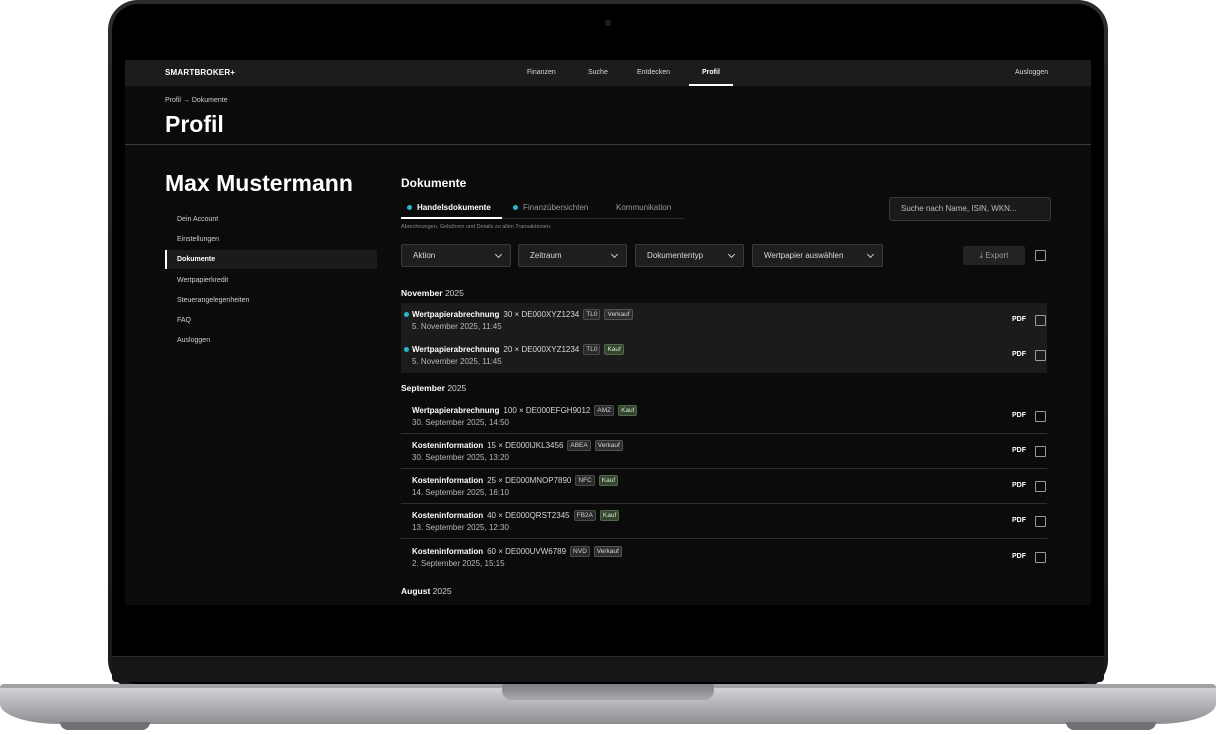 This screenshot has width=1216, height=735. Describe the element at coordinates (994, 255) in the screenshot. I see `export-button: ⤓ Export` at that location.